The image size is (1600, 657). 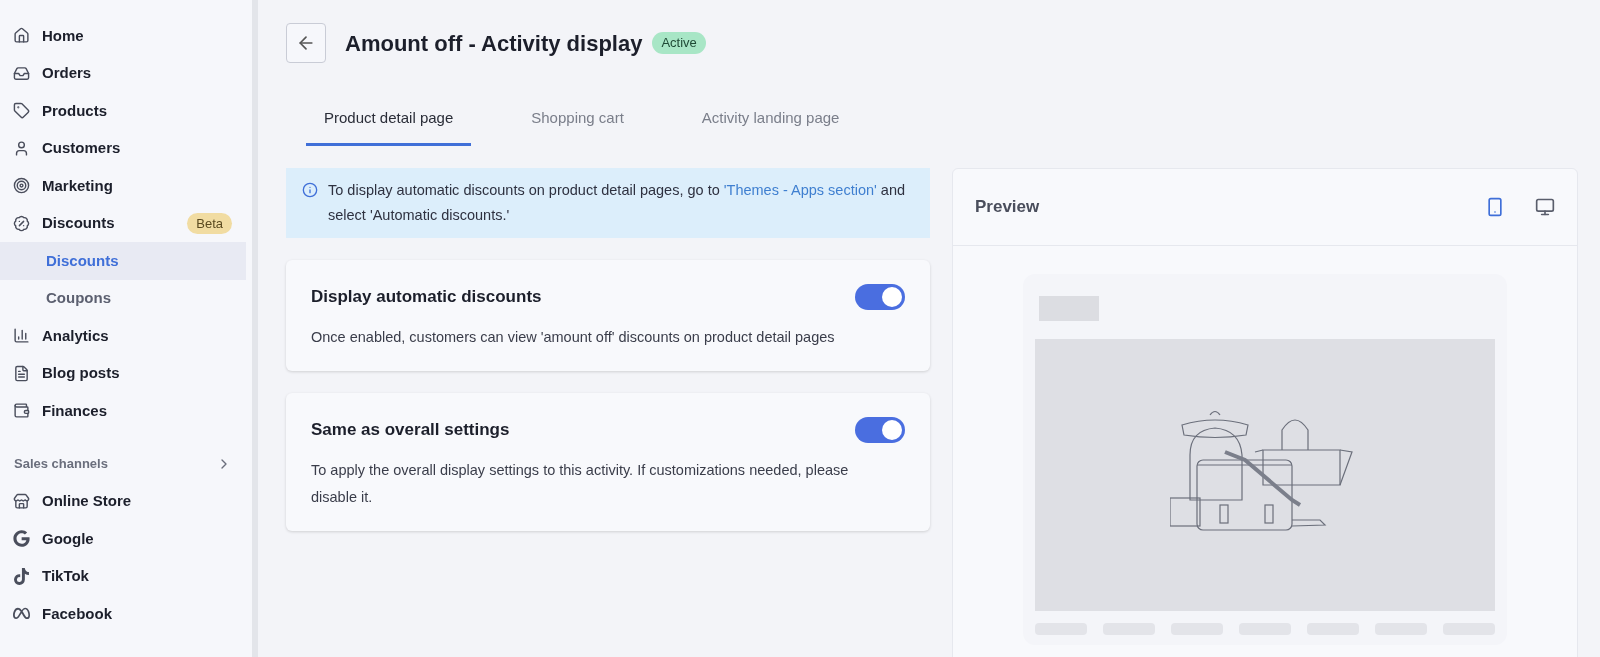 I want to click on sidebar-item: Google, so click(x=126, y=539).